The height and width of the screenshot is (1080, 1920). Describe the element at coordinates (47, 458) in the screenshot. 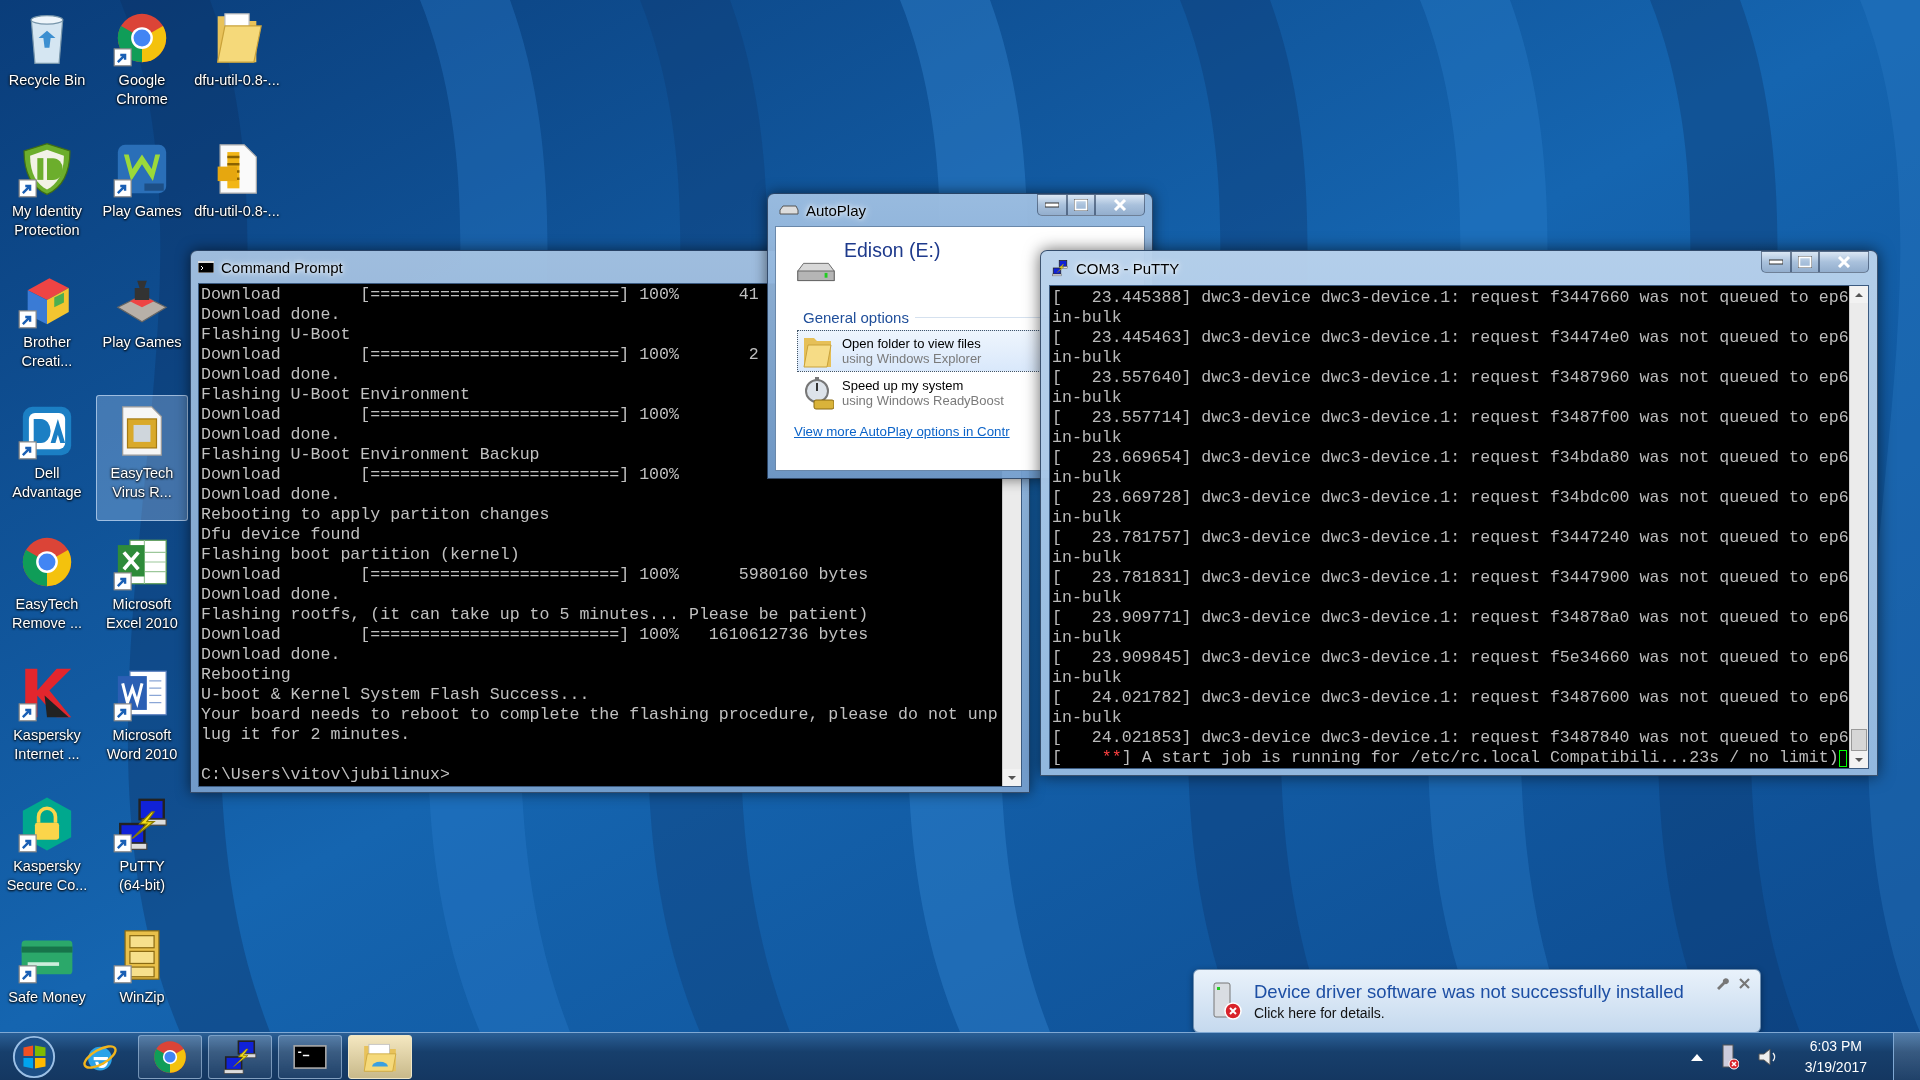

I see `desktop-icon: Dell Advantage` at that location.